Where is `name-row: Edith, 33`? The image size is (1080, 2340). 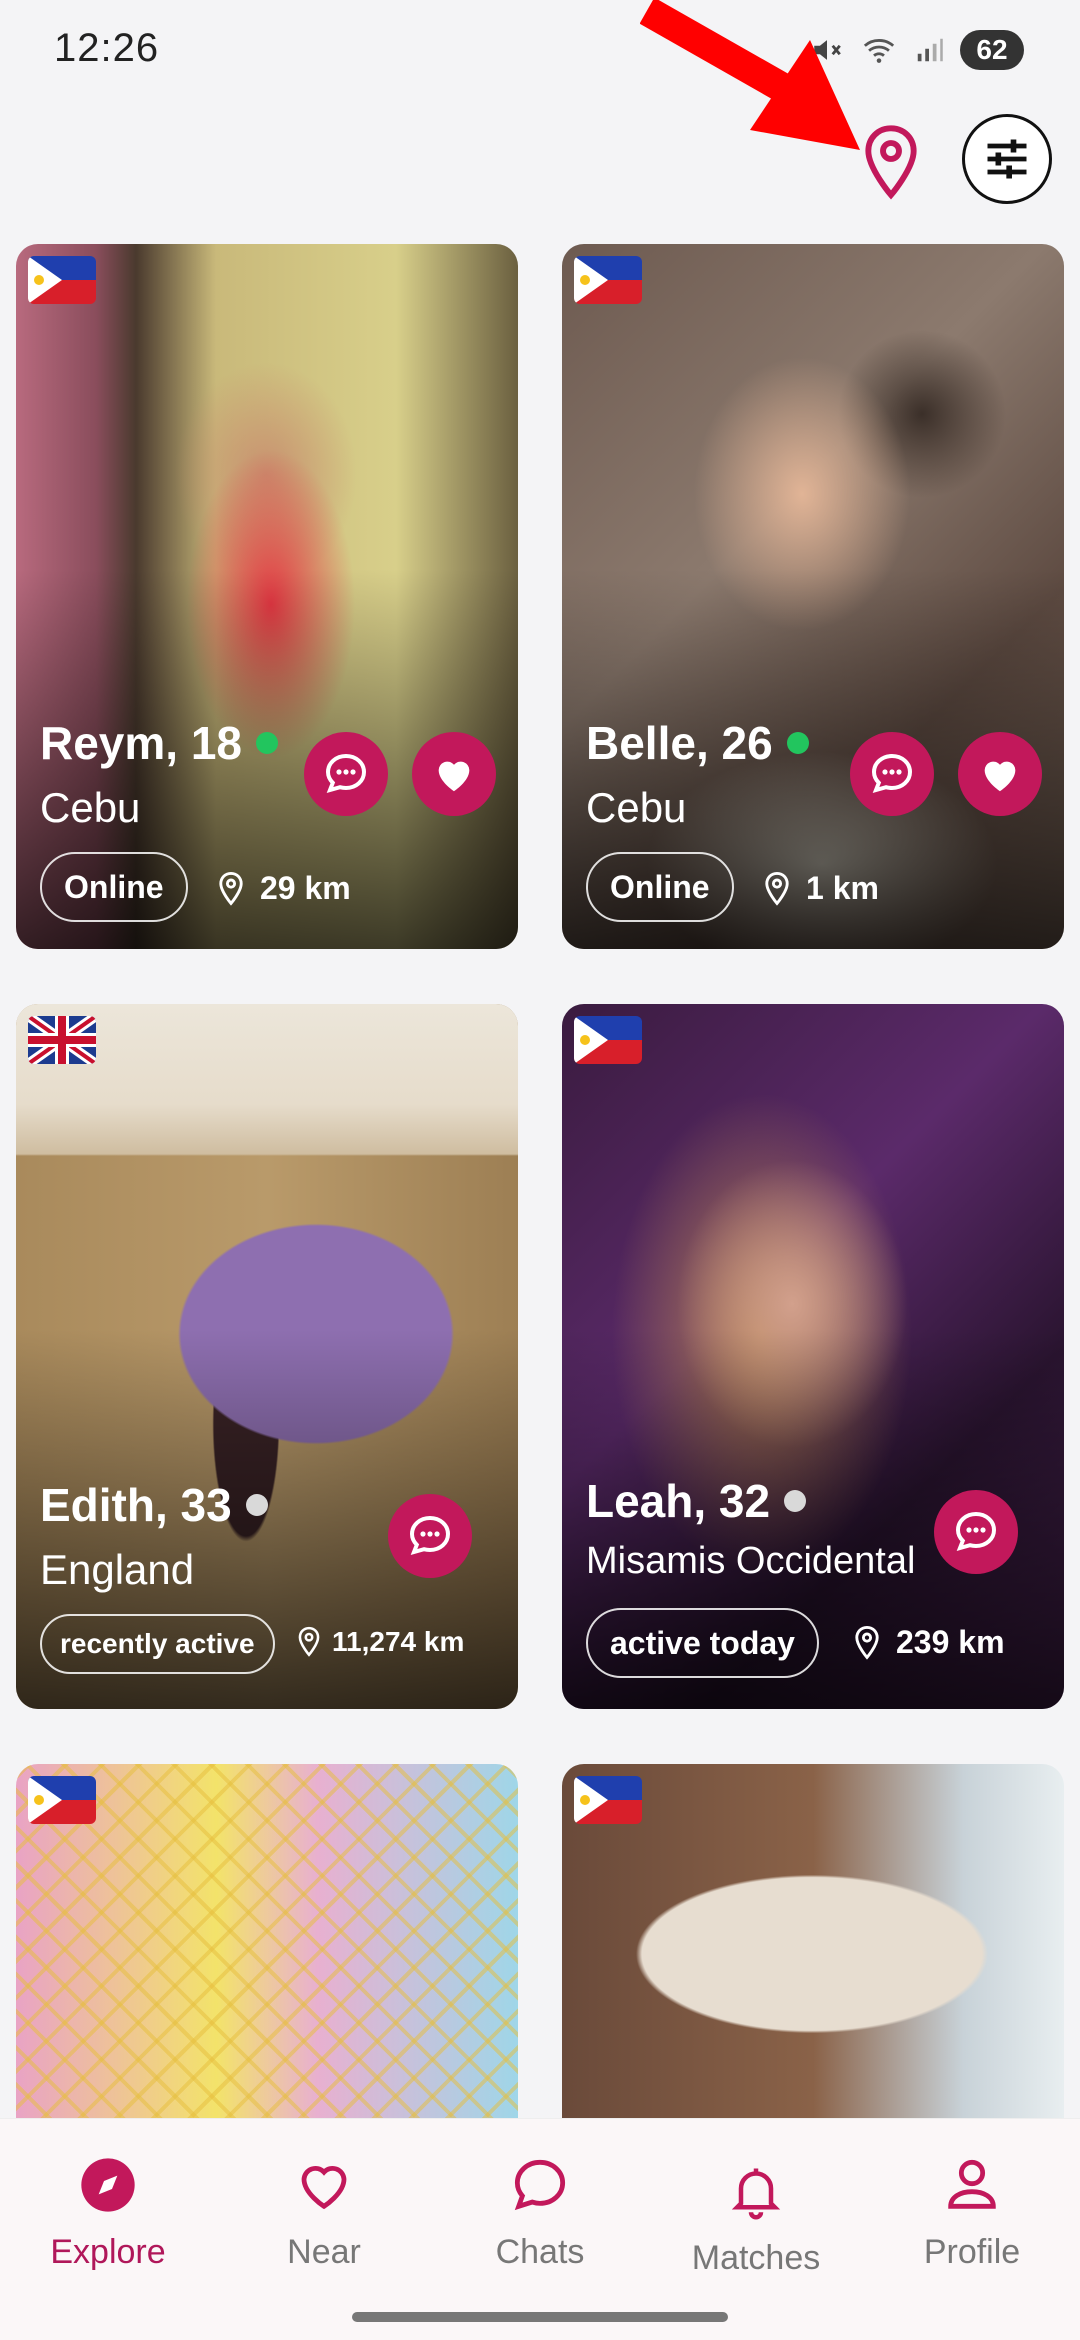 name-row: Edith, 33 is located at coordinates (154, 1505).